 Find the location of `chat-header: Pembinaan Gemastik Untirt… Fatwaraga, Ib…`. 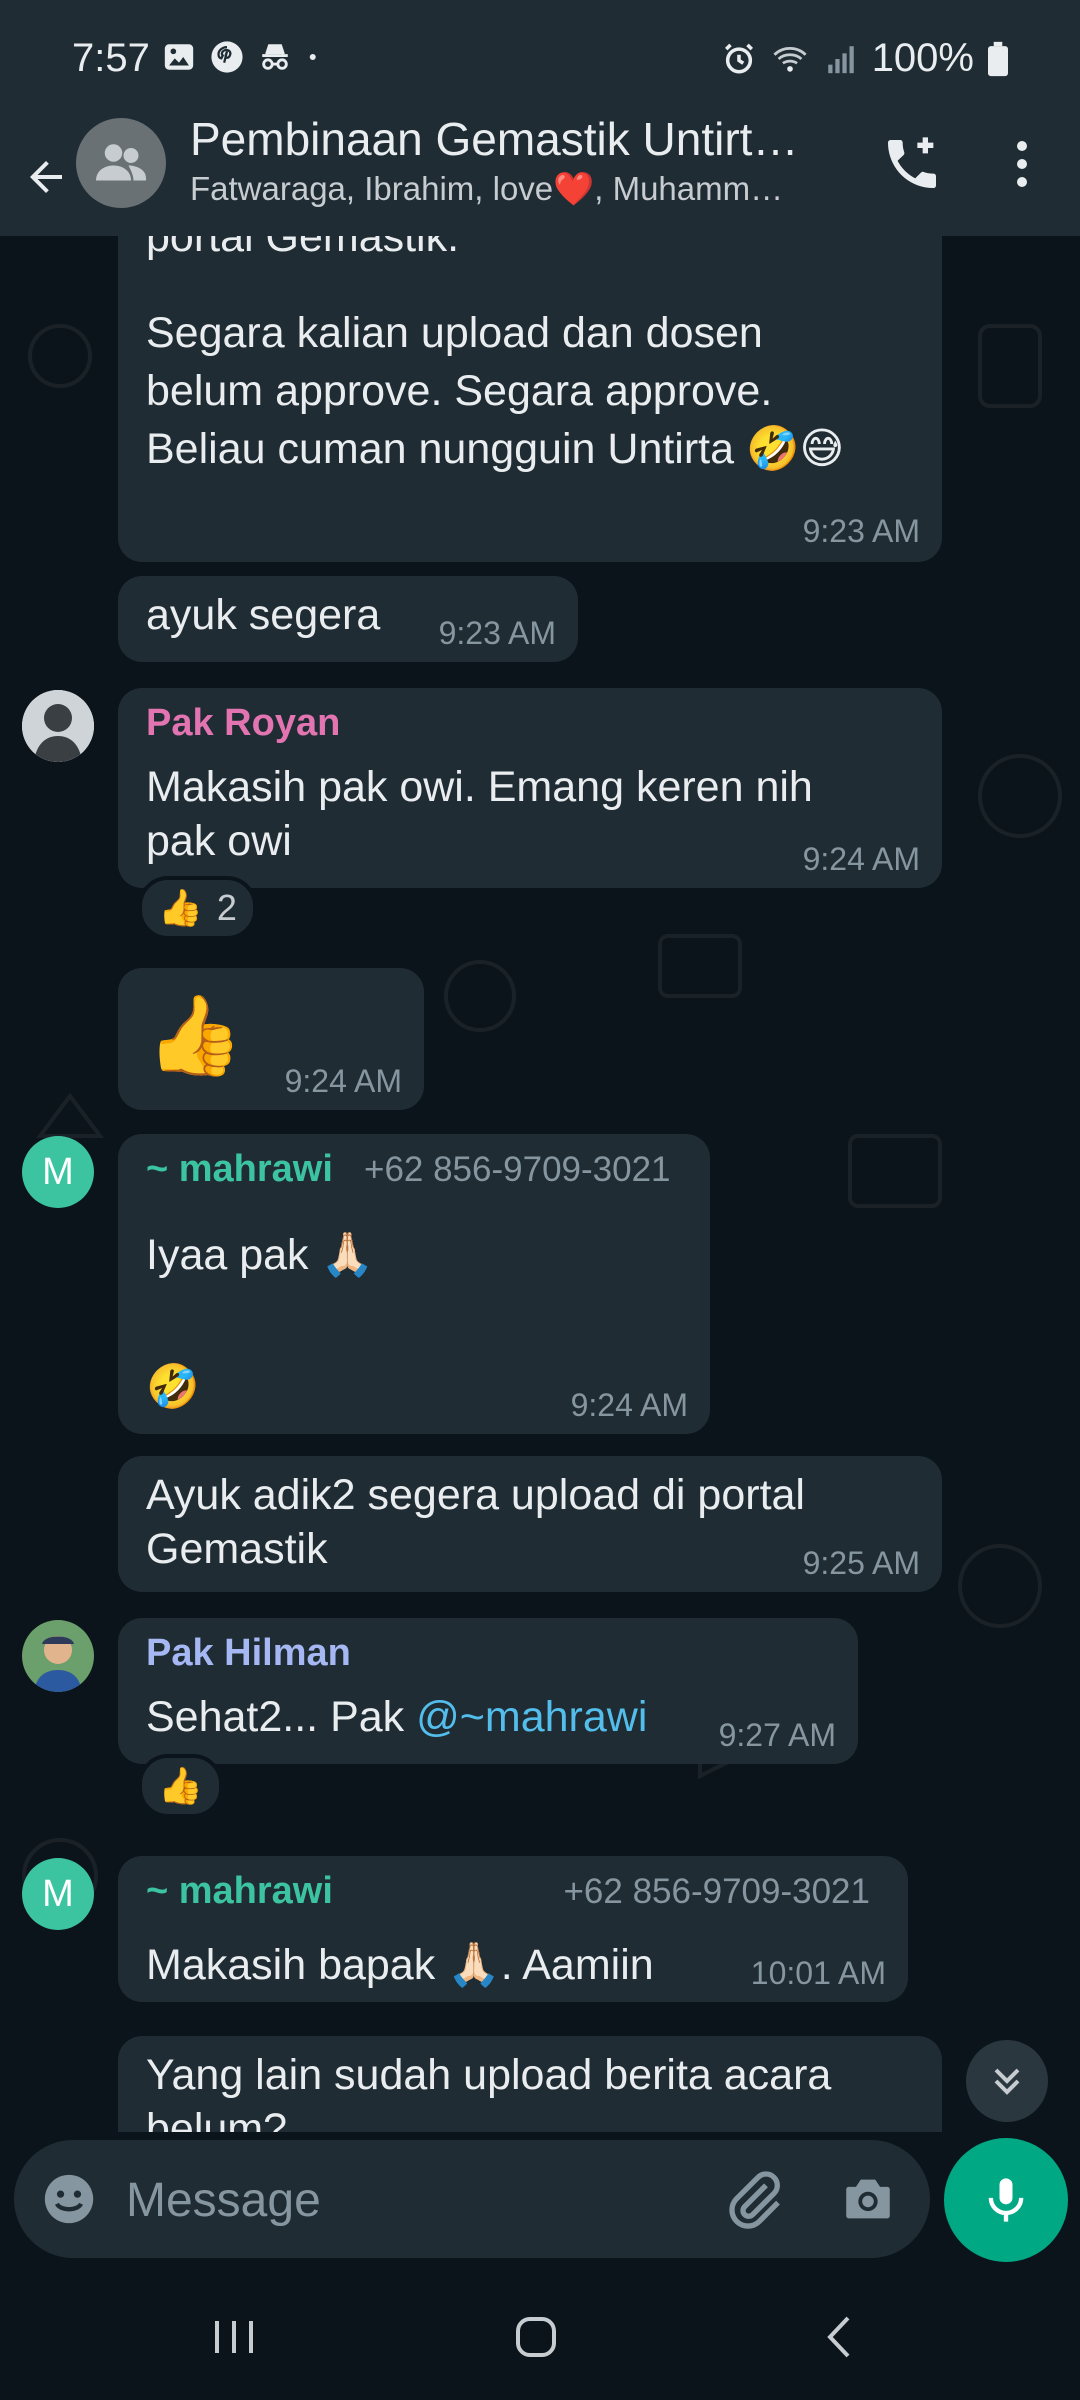

chat-header: Pembinaan Gemastik Untirt… Fatwaraga, Ib… is located at coordinates (540, 174).